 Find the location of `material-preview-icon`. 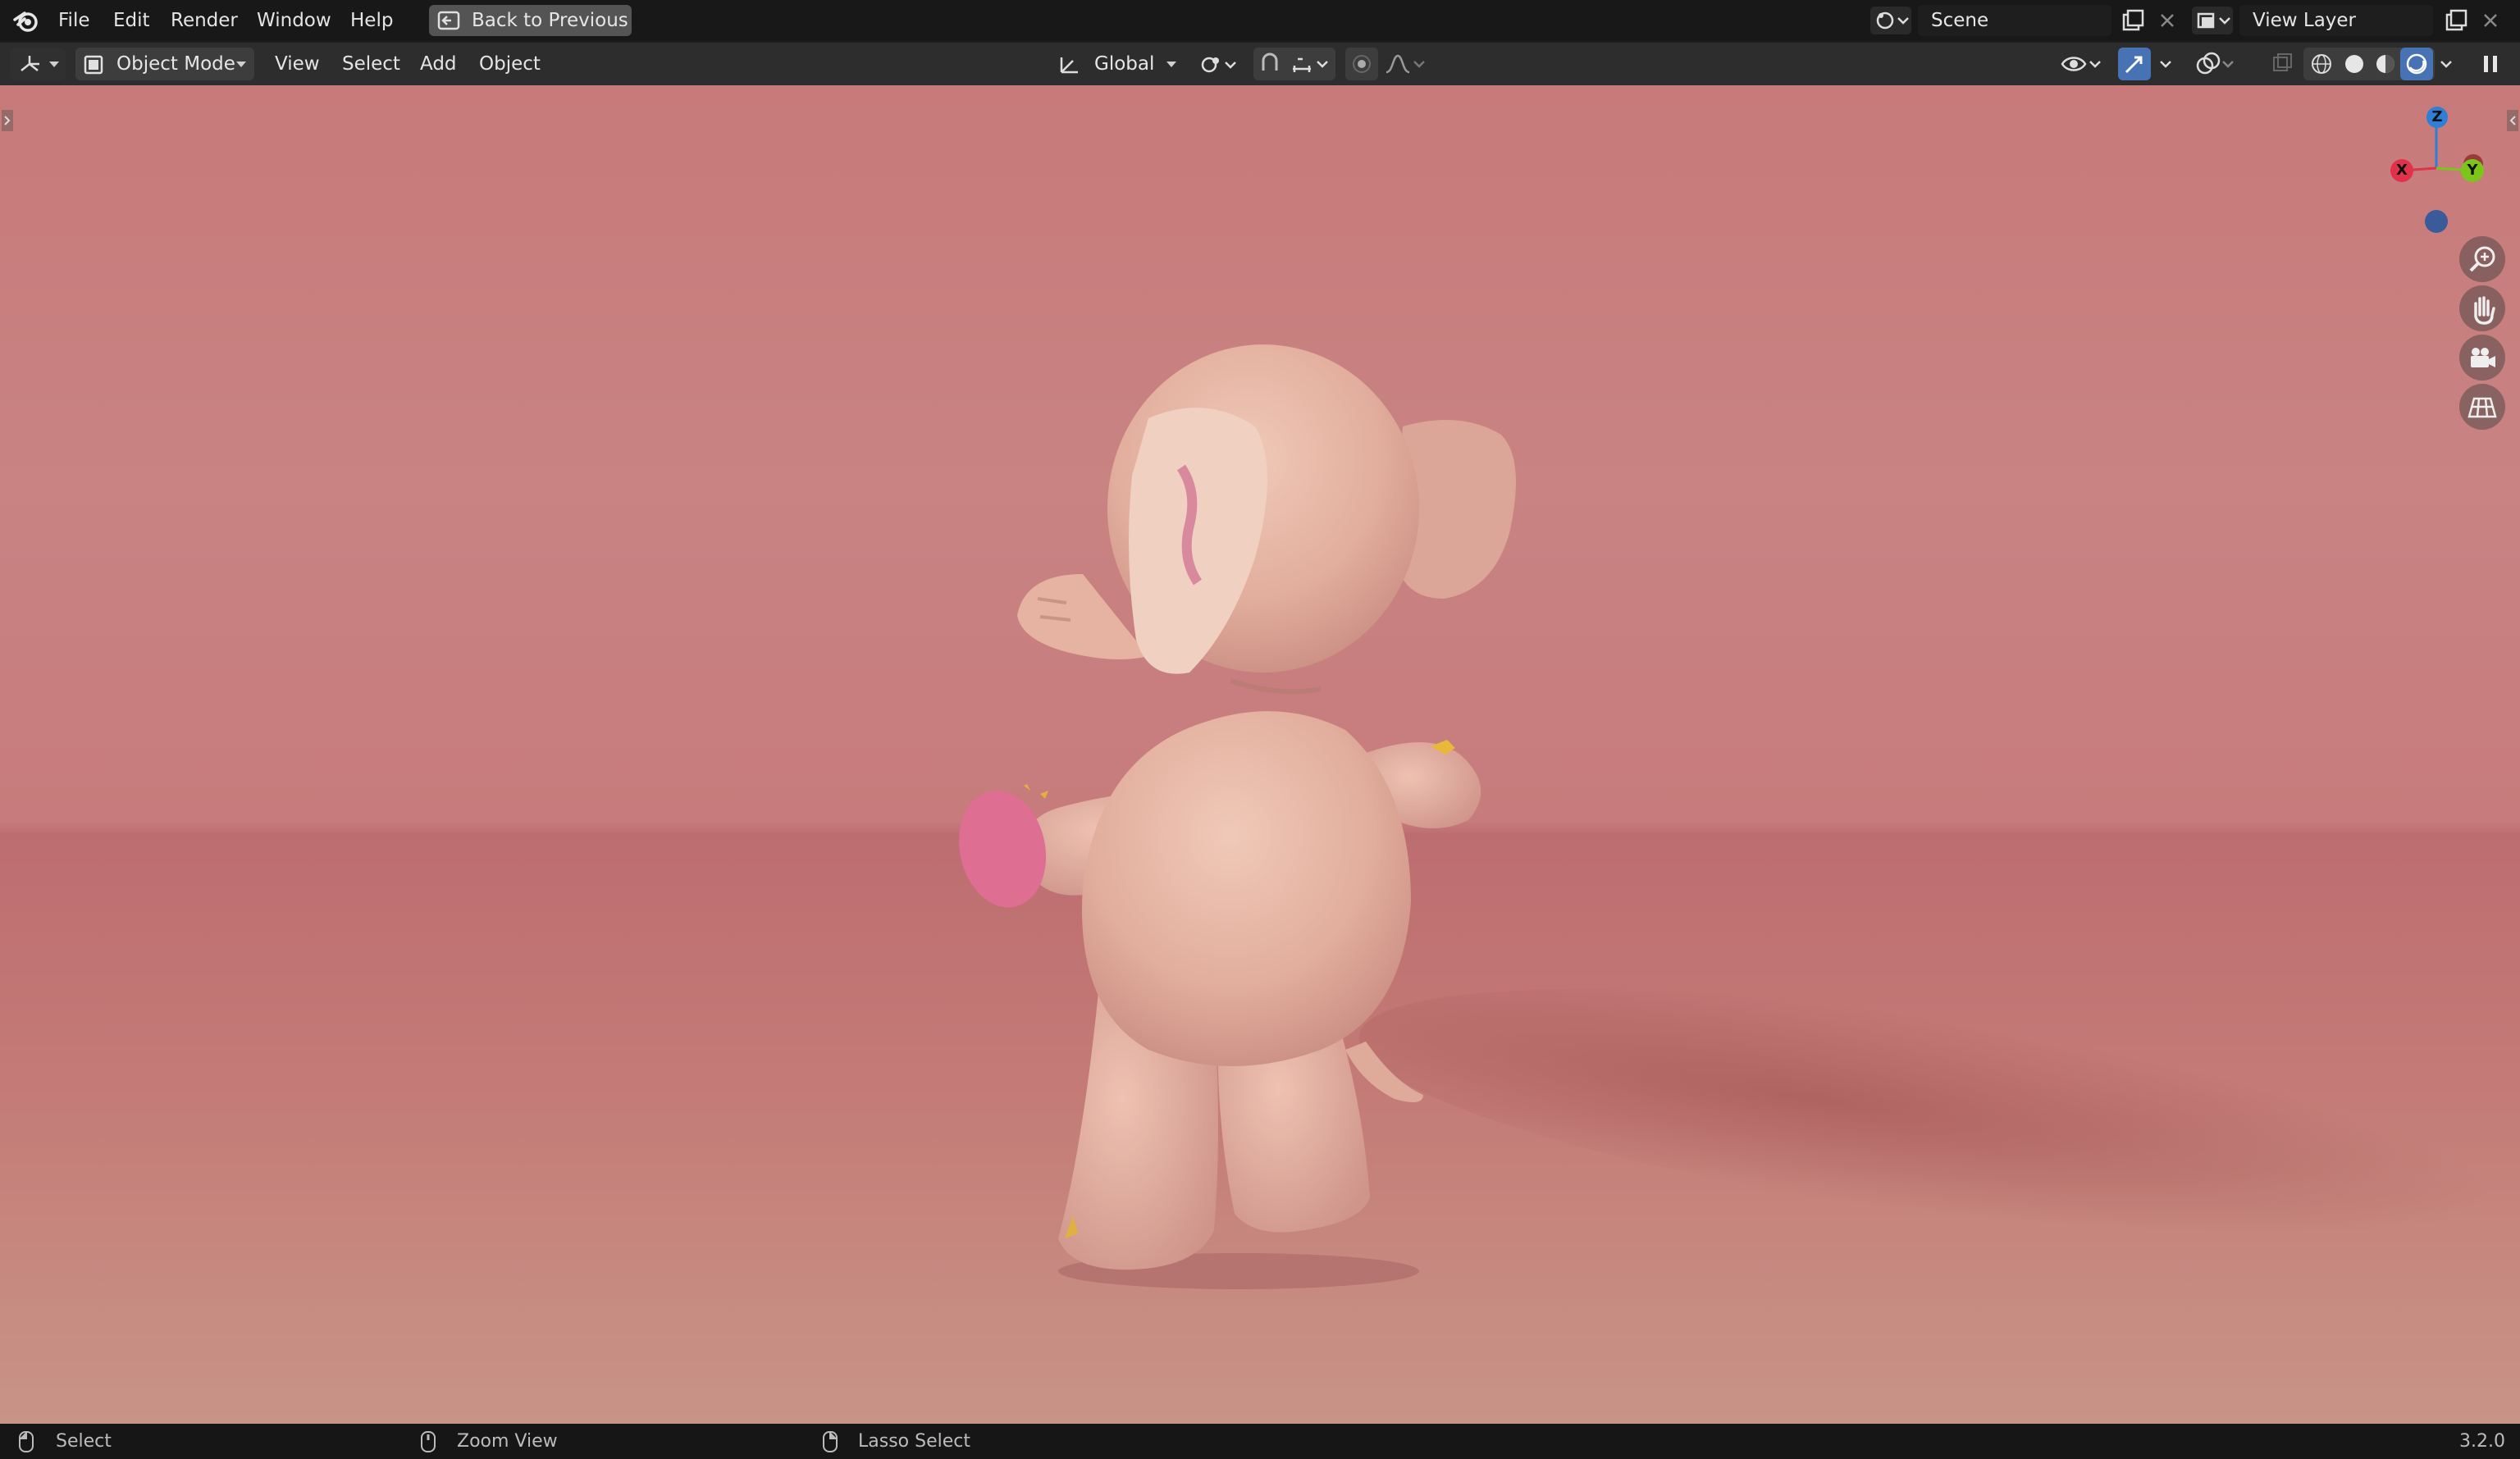

material-preview-icon is located at coordinates (2386, 64).